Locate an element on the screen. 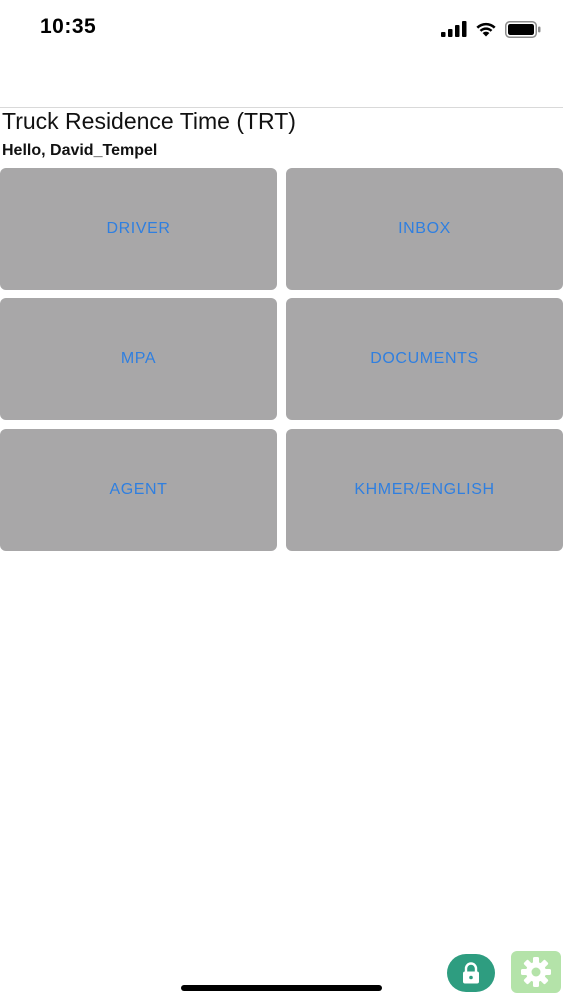 This screenshot has height=1000, width=563. mpa-button: MPA is located at coordinates (138, 359).